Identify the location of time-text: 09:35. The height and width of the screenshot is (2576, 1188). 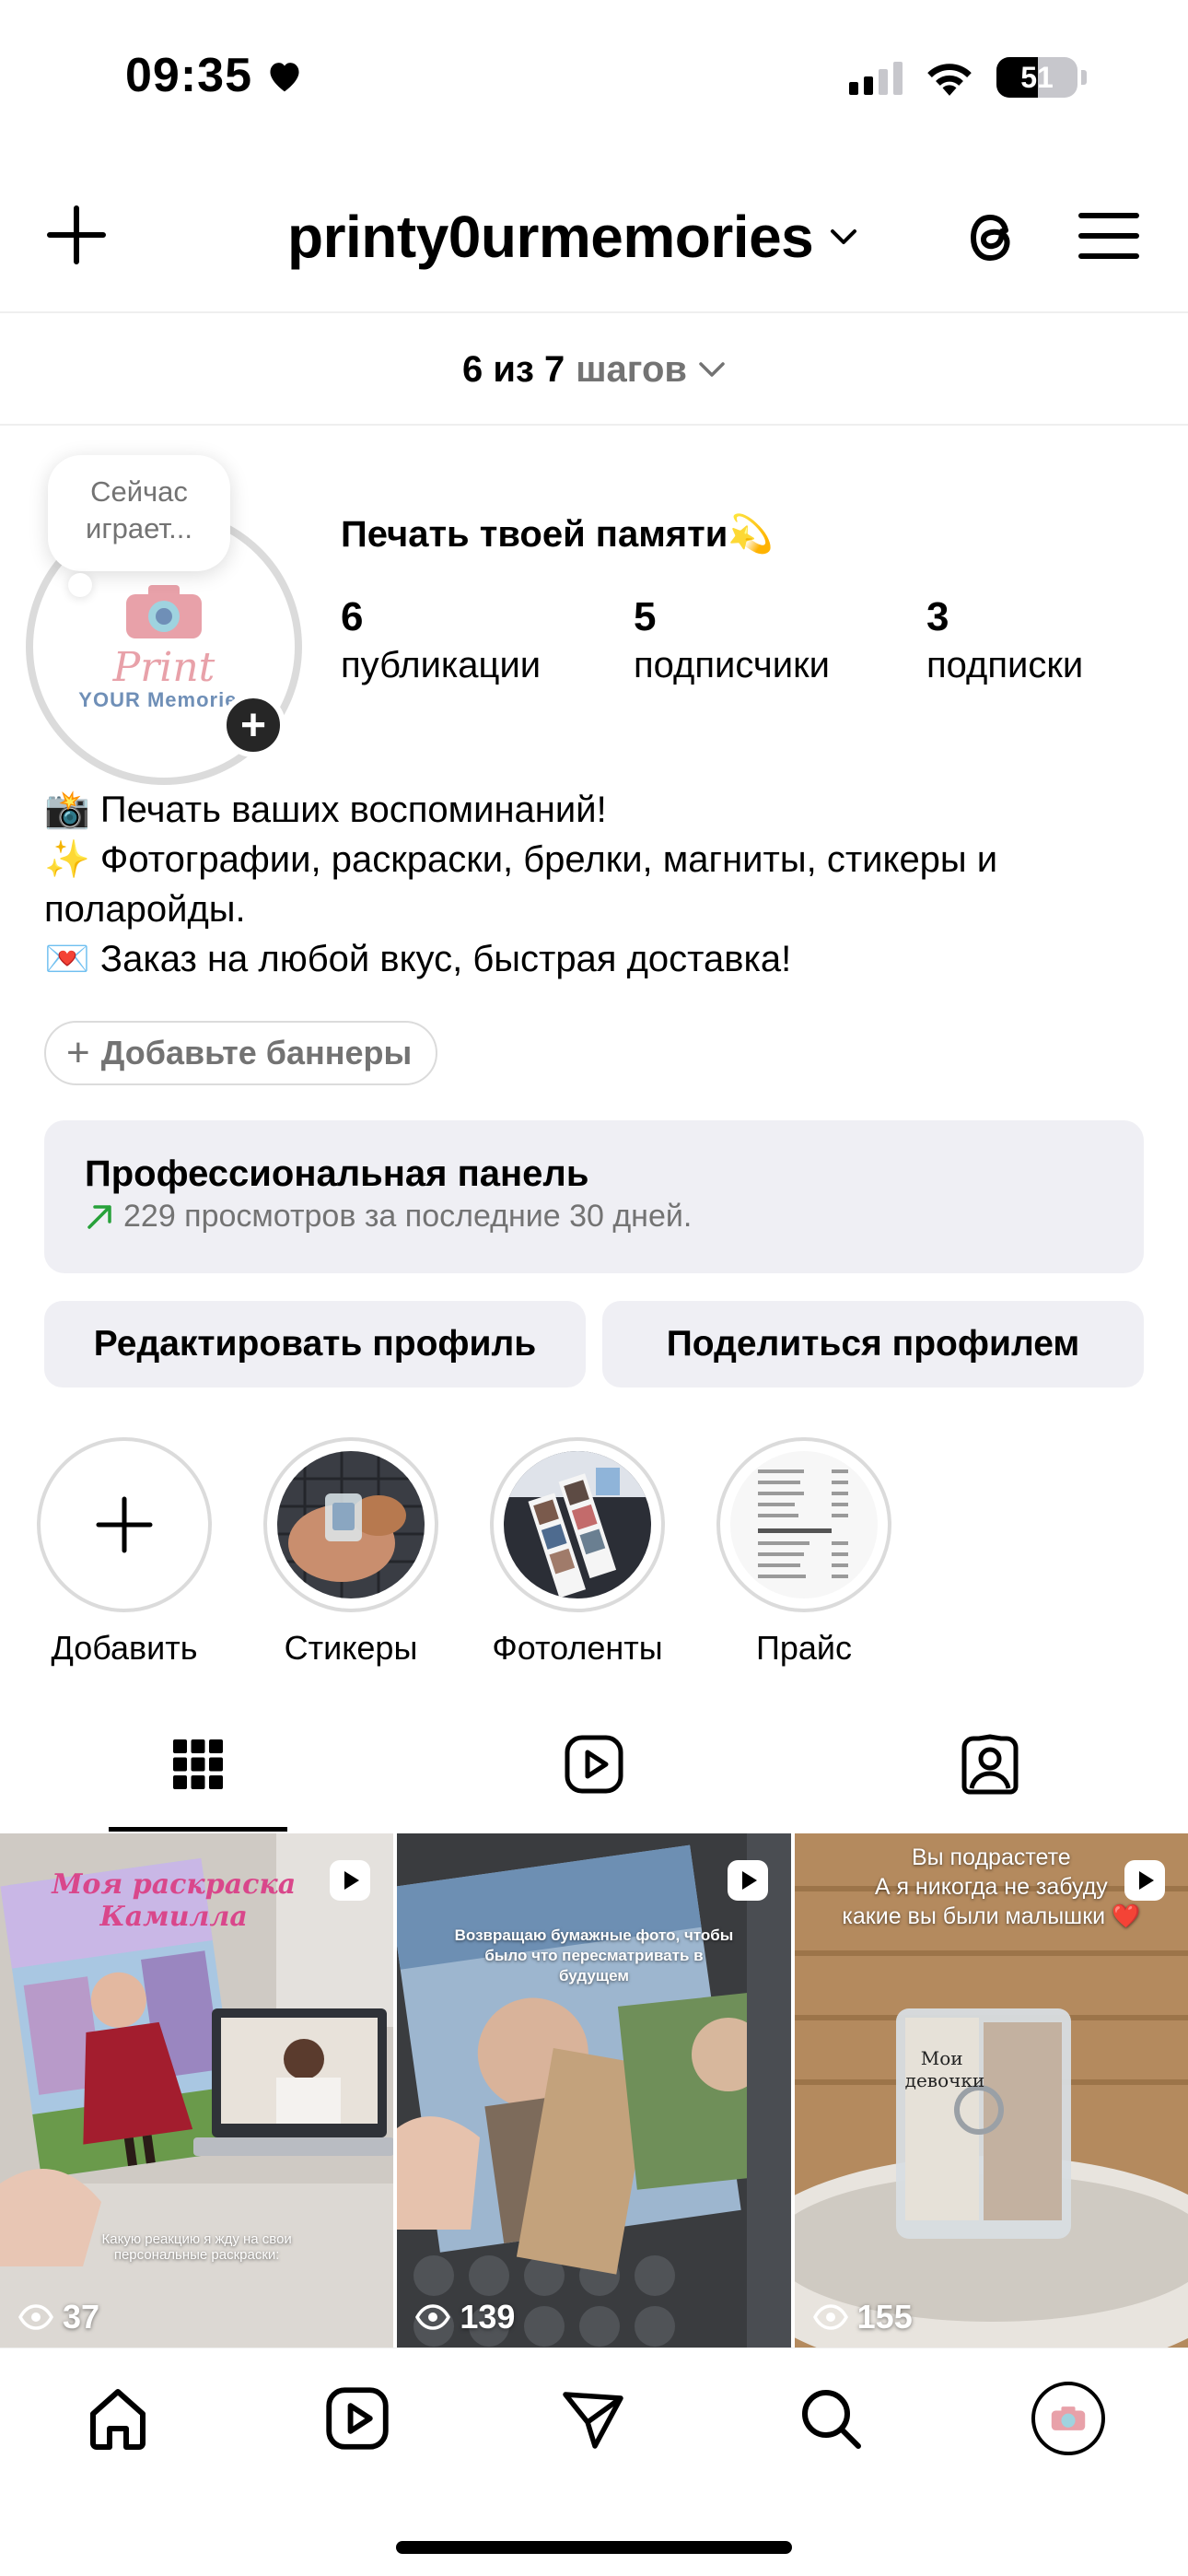
(189, 75).